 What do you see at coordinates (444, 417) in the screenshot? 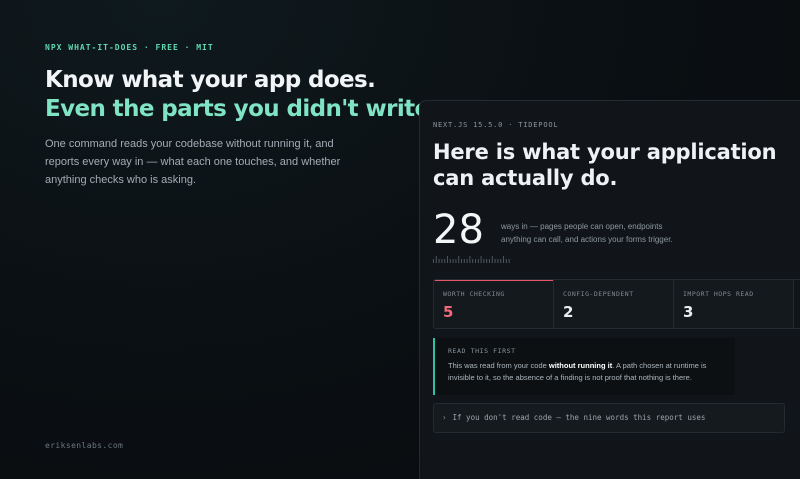
I see `chevron-right-icon: ›` at bounding box center [444, 417].